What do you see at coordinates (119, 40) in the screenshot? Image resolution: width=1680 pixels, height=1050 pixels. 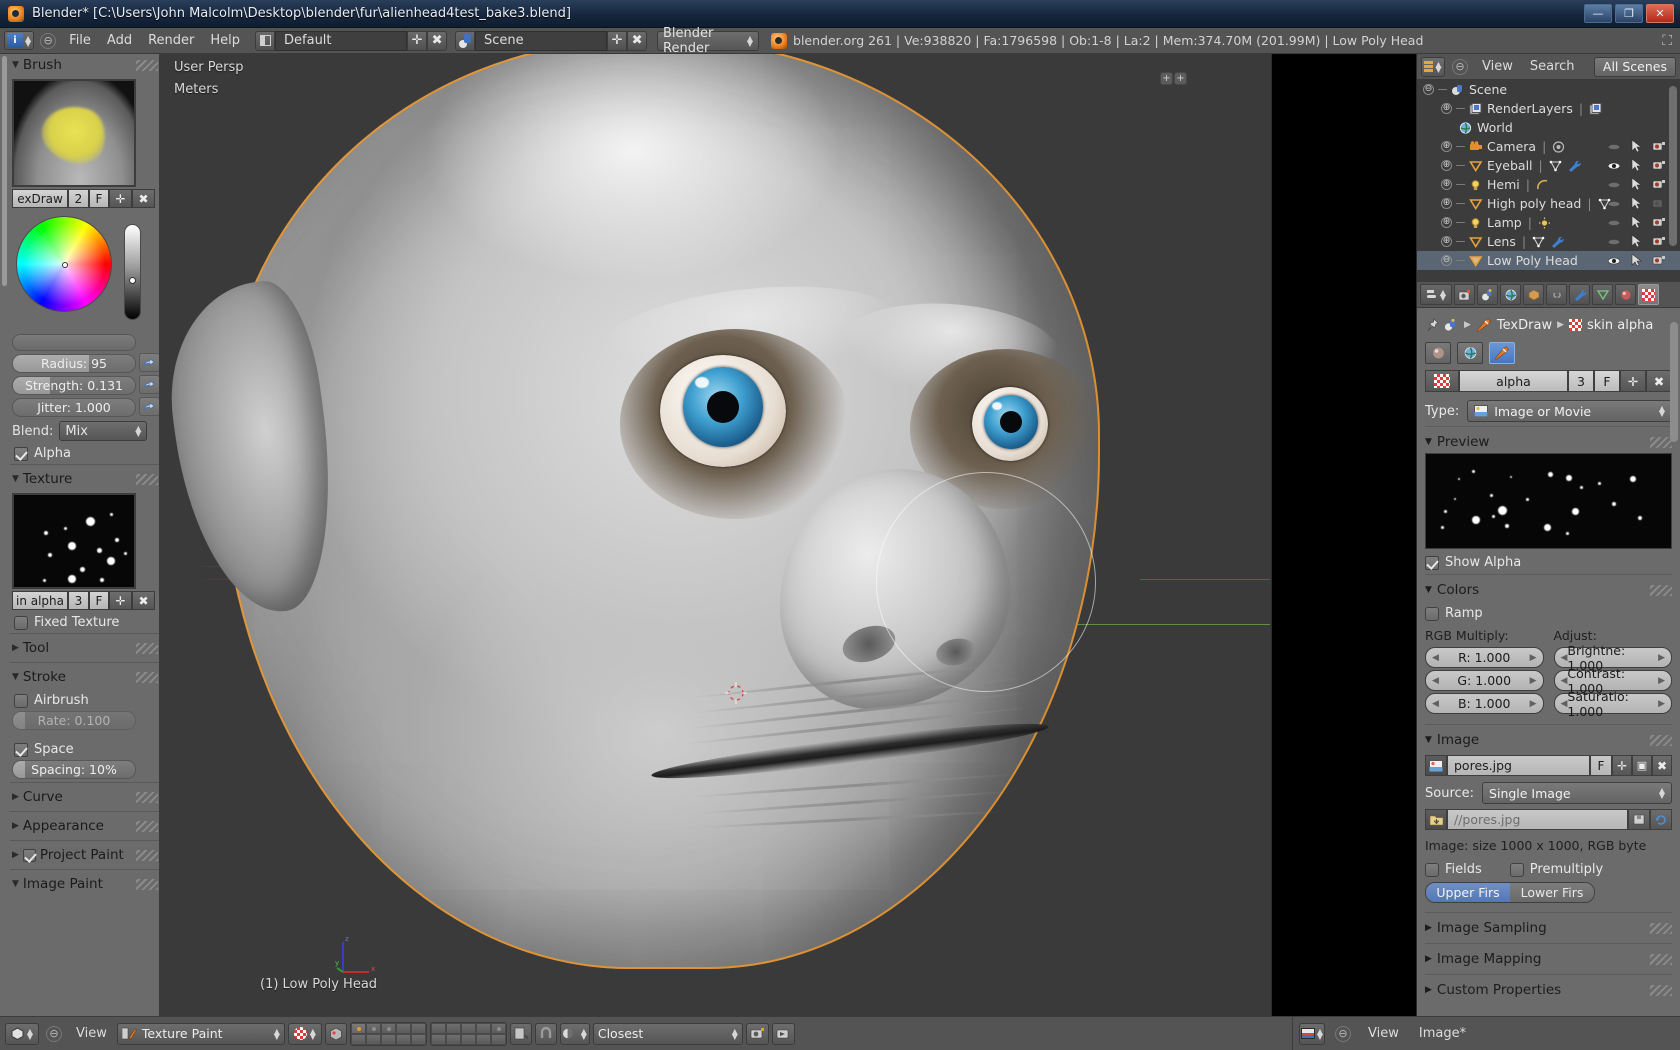 I see `menu-add: Add` at bounding box center [119, 40].